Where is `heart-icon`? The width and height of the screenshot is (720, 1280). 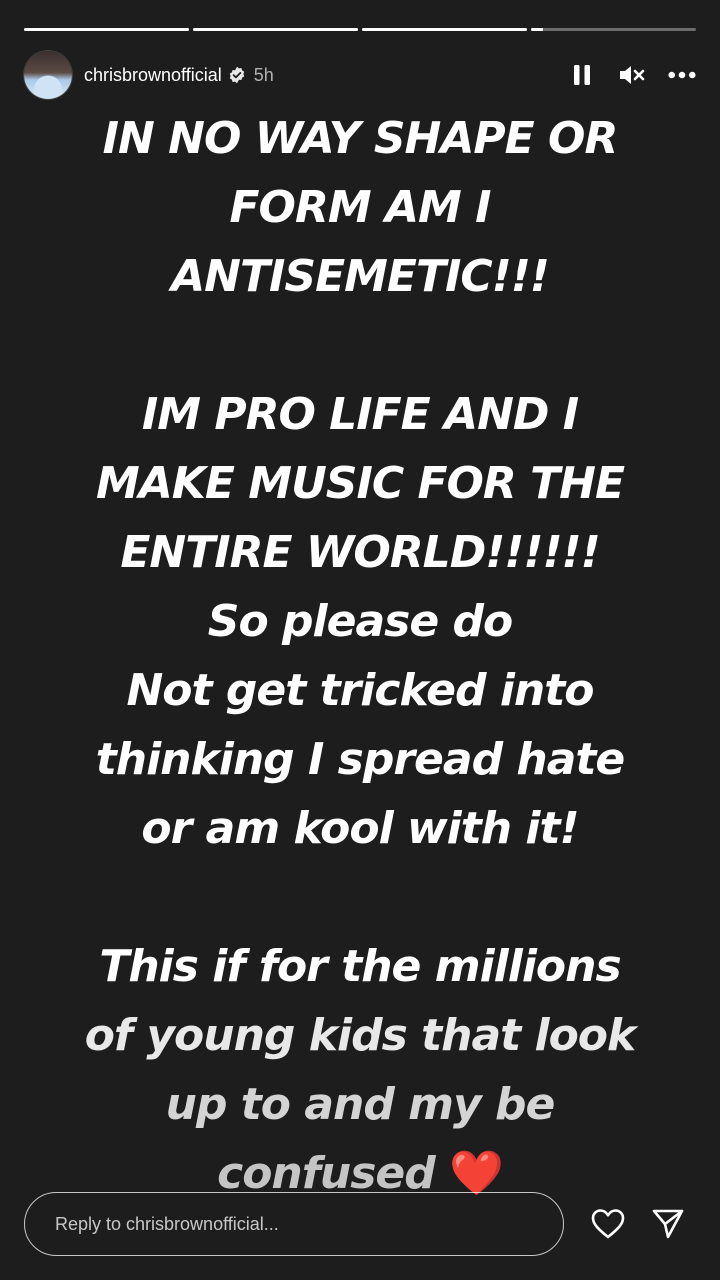
heart-icon is located at coordinates (608, 1224).